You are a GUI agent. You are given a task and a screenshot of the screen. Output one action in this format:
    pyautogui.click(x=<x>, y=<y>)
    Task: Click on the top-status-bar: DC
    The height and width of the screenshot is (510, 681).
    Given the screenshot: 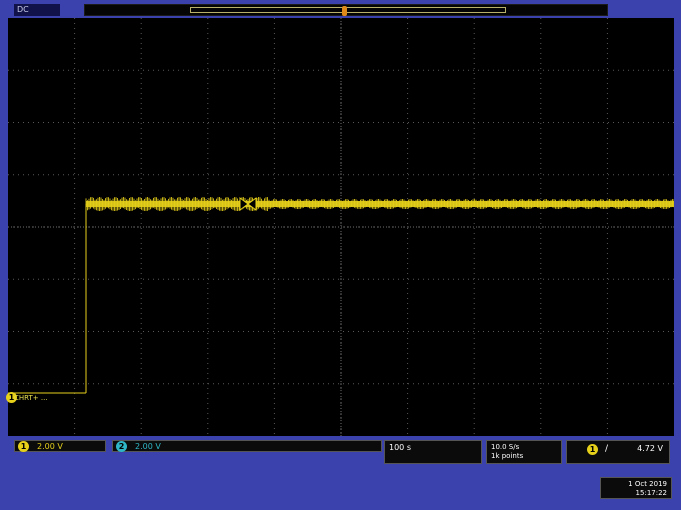 What is the action you would take?
    pyautogui.click(x=340, y=10)
    